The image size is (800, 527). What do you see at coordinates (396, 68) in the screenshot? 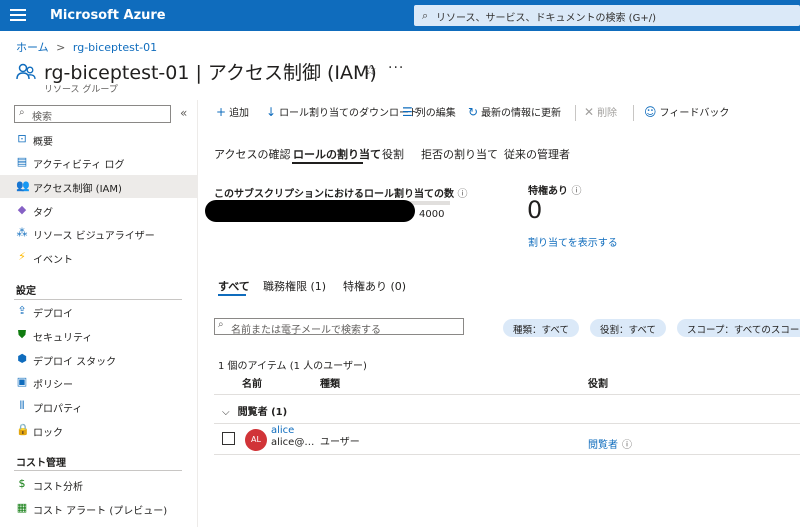
I see `more-options-icon: ···` at bounding box center [396, 68].